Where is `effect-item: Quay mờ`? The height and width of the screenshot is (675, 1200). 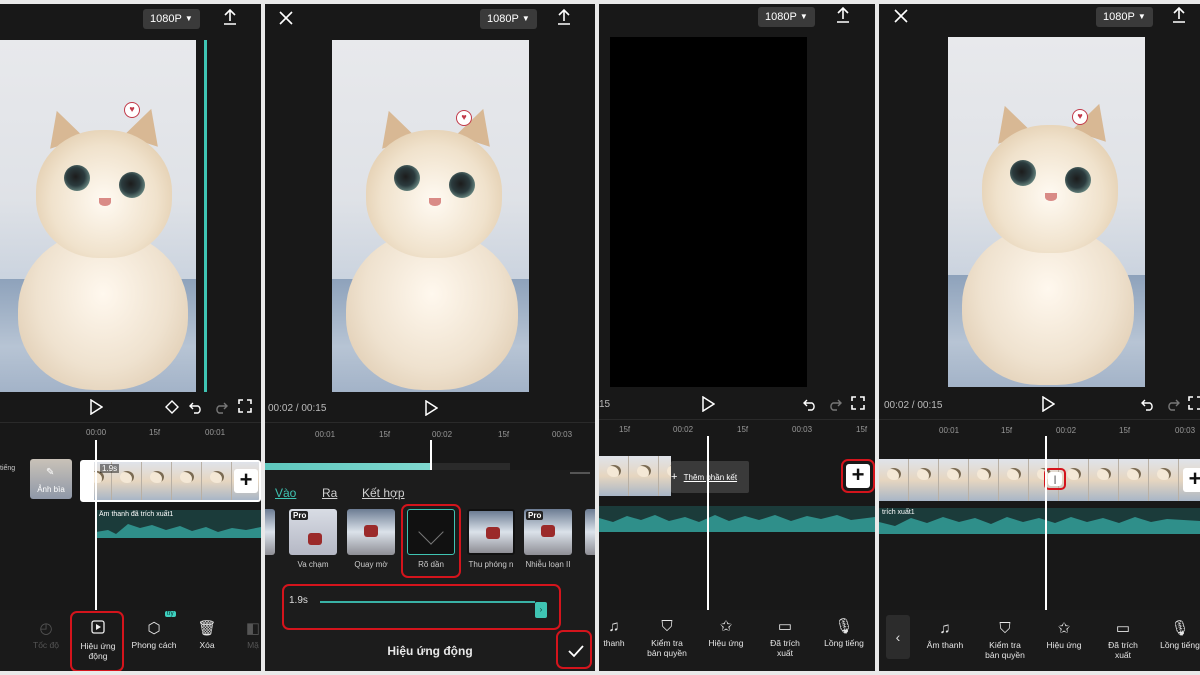 effect-item: Quay mờ is located at coordinates (371, 539).